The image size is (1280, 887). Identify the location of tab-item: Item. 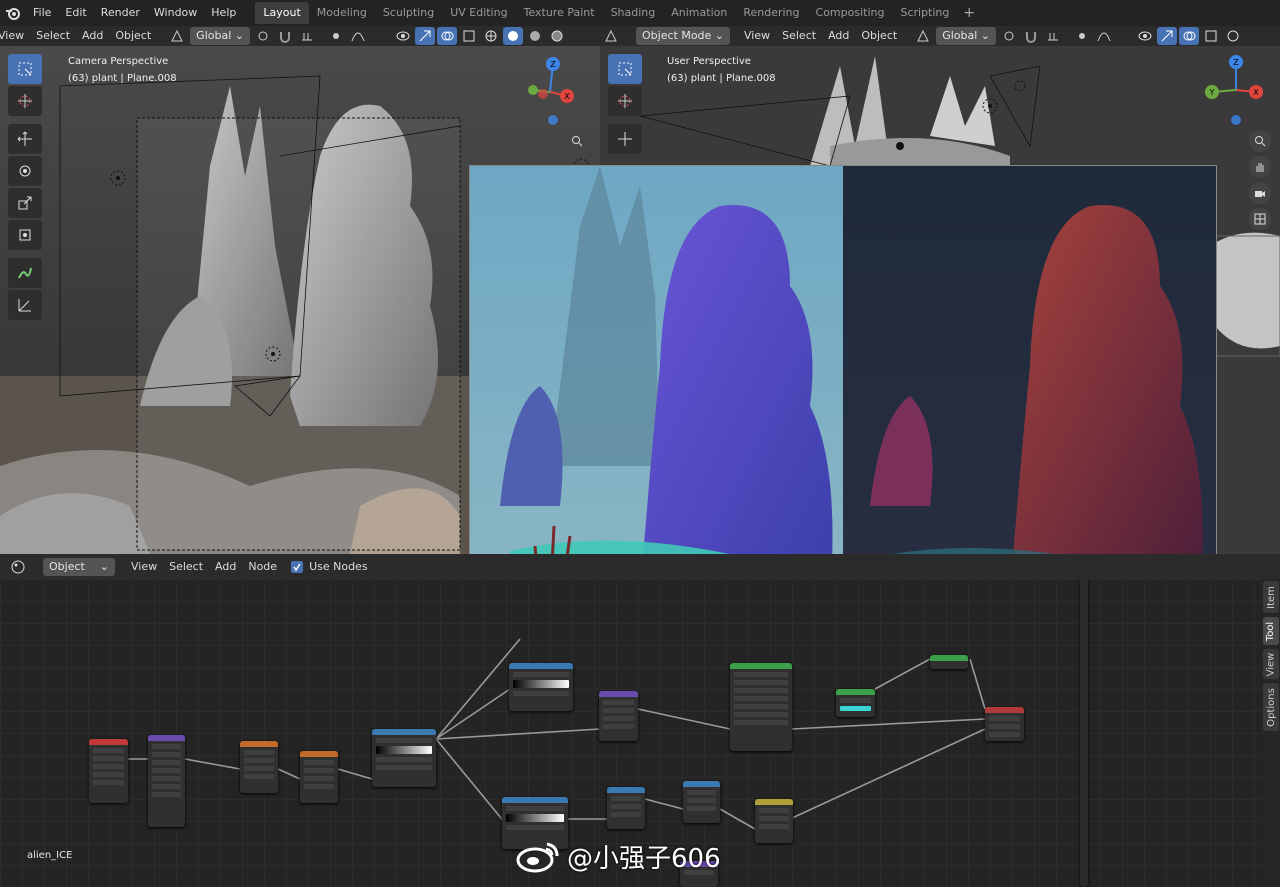
(1271, 597).